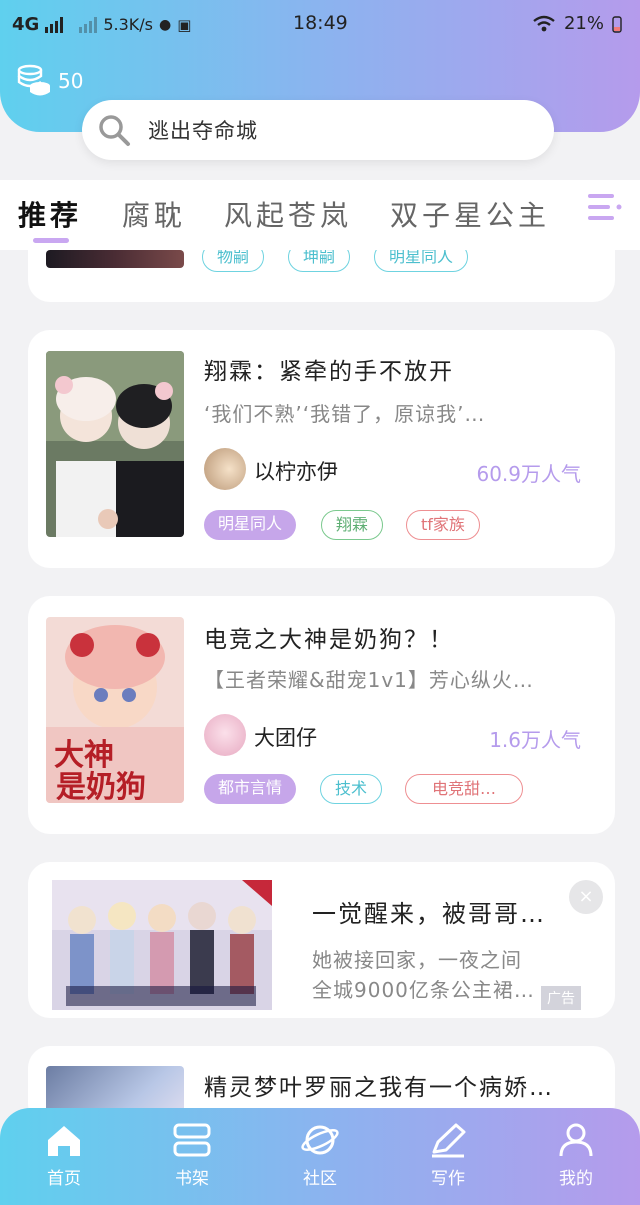 The image size is (640, 1205). What do you see at coordinates (101, 786) in the screenshot?
I see `cover-title-2: 是奶狗` at bounding box center [101, 786].